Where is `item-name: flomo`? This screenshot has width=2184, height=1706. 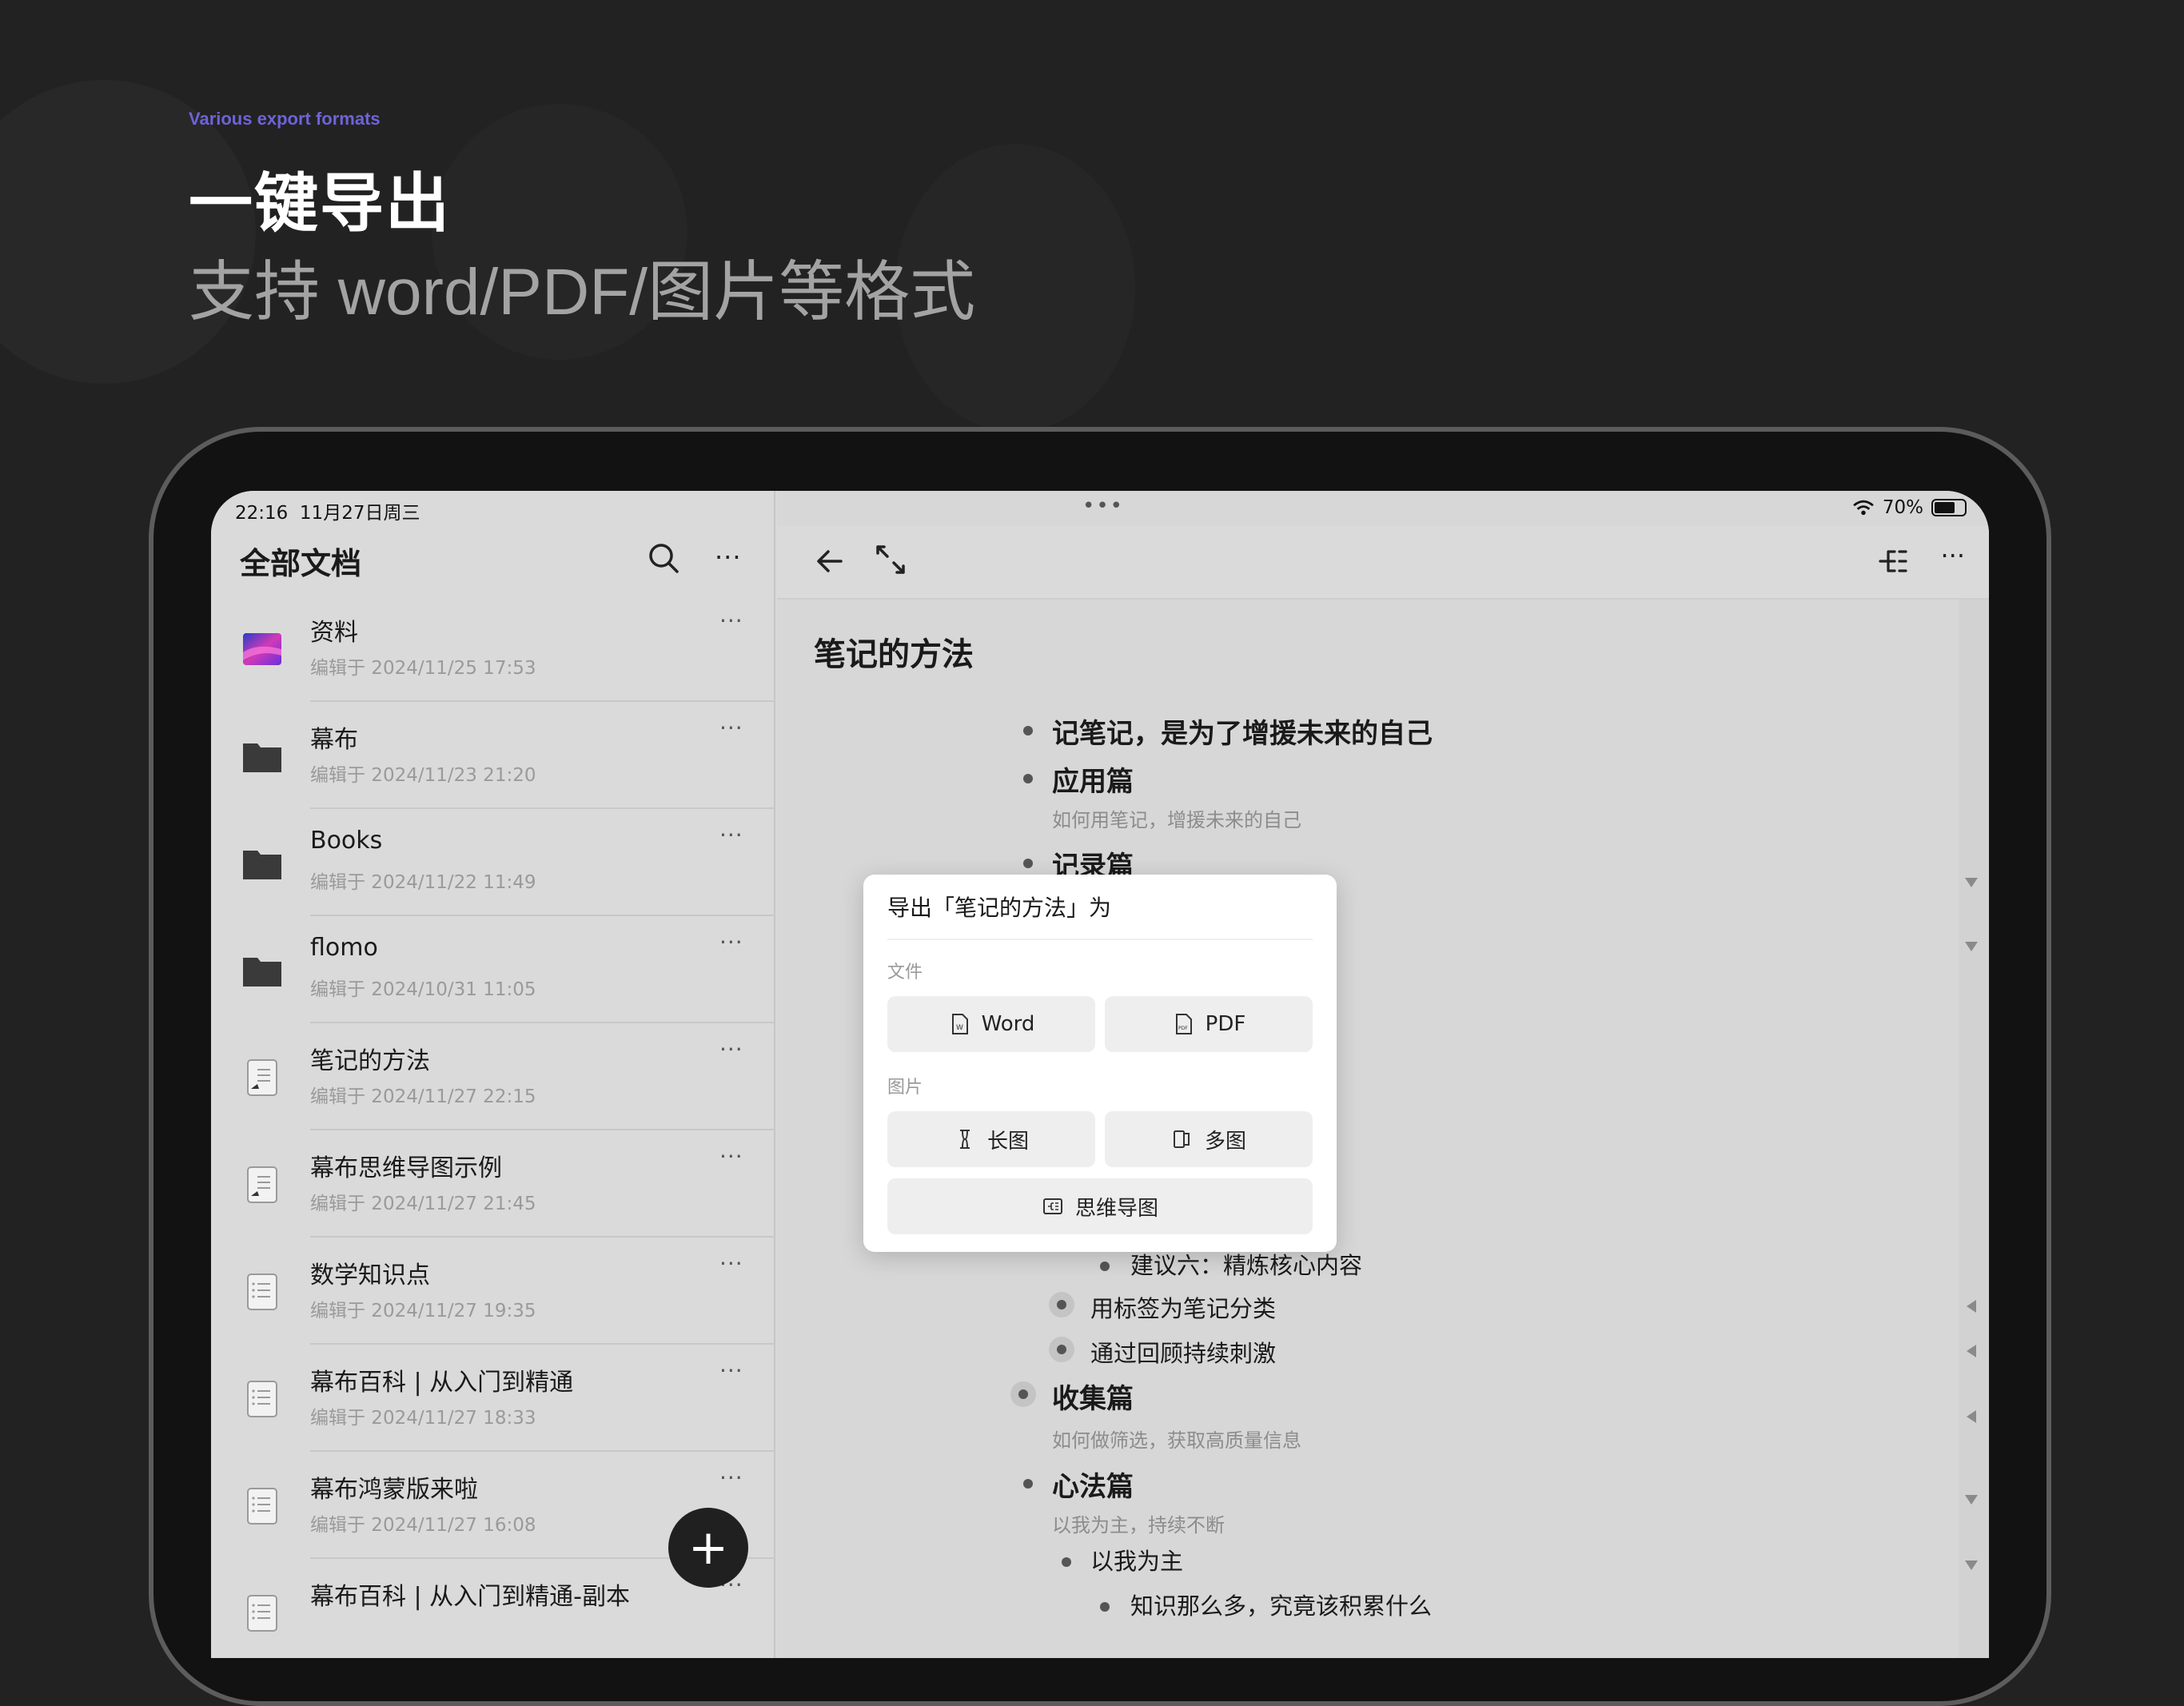
item-name: flomo is located at coordinates (344, 948).